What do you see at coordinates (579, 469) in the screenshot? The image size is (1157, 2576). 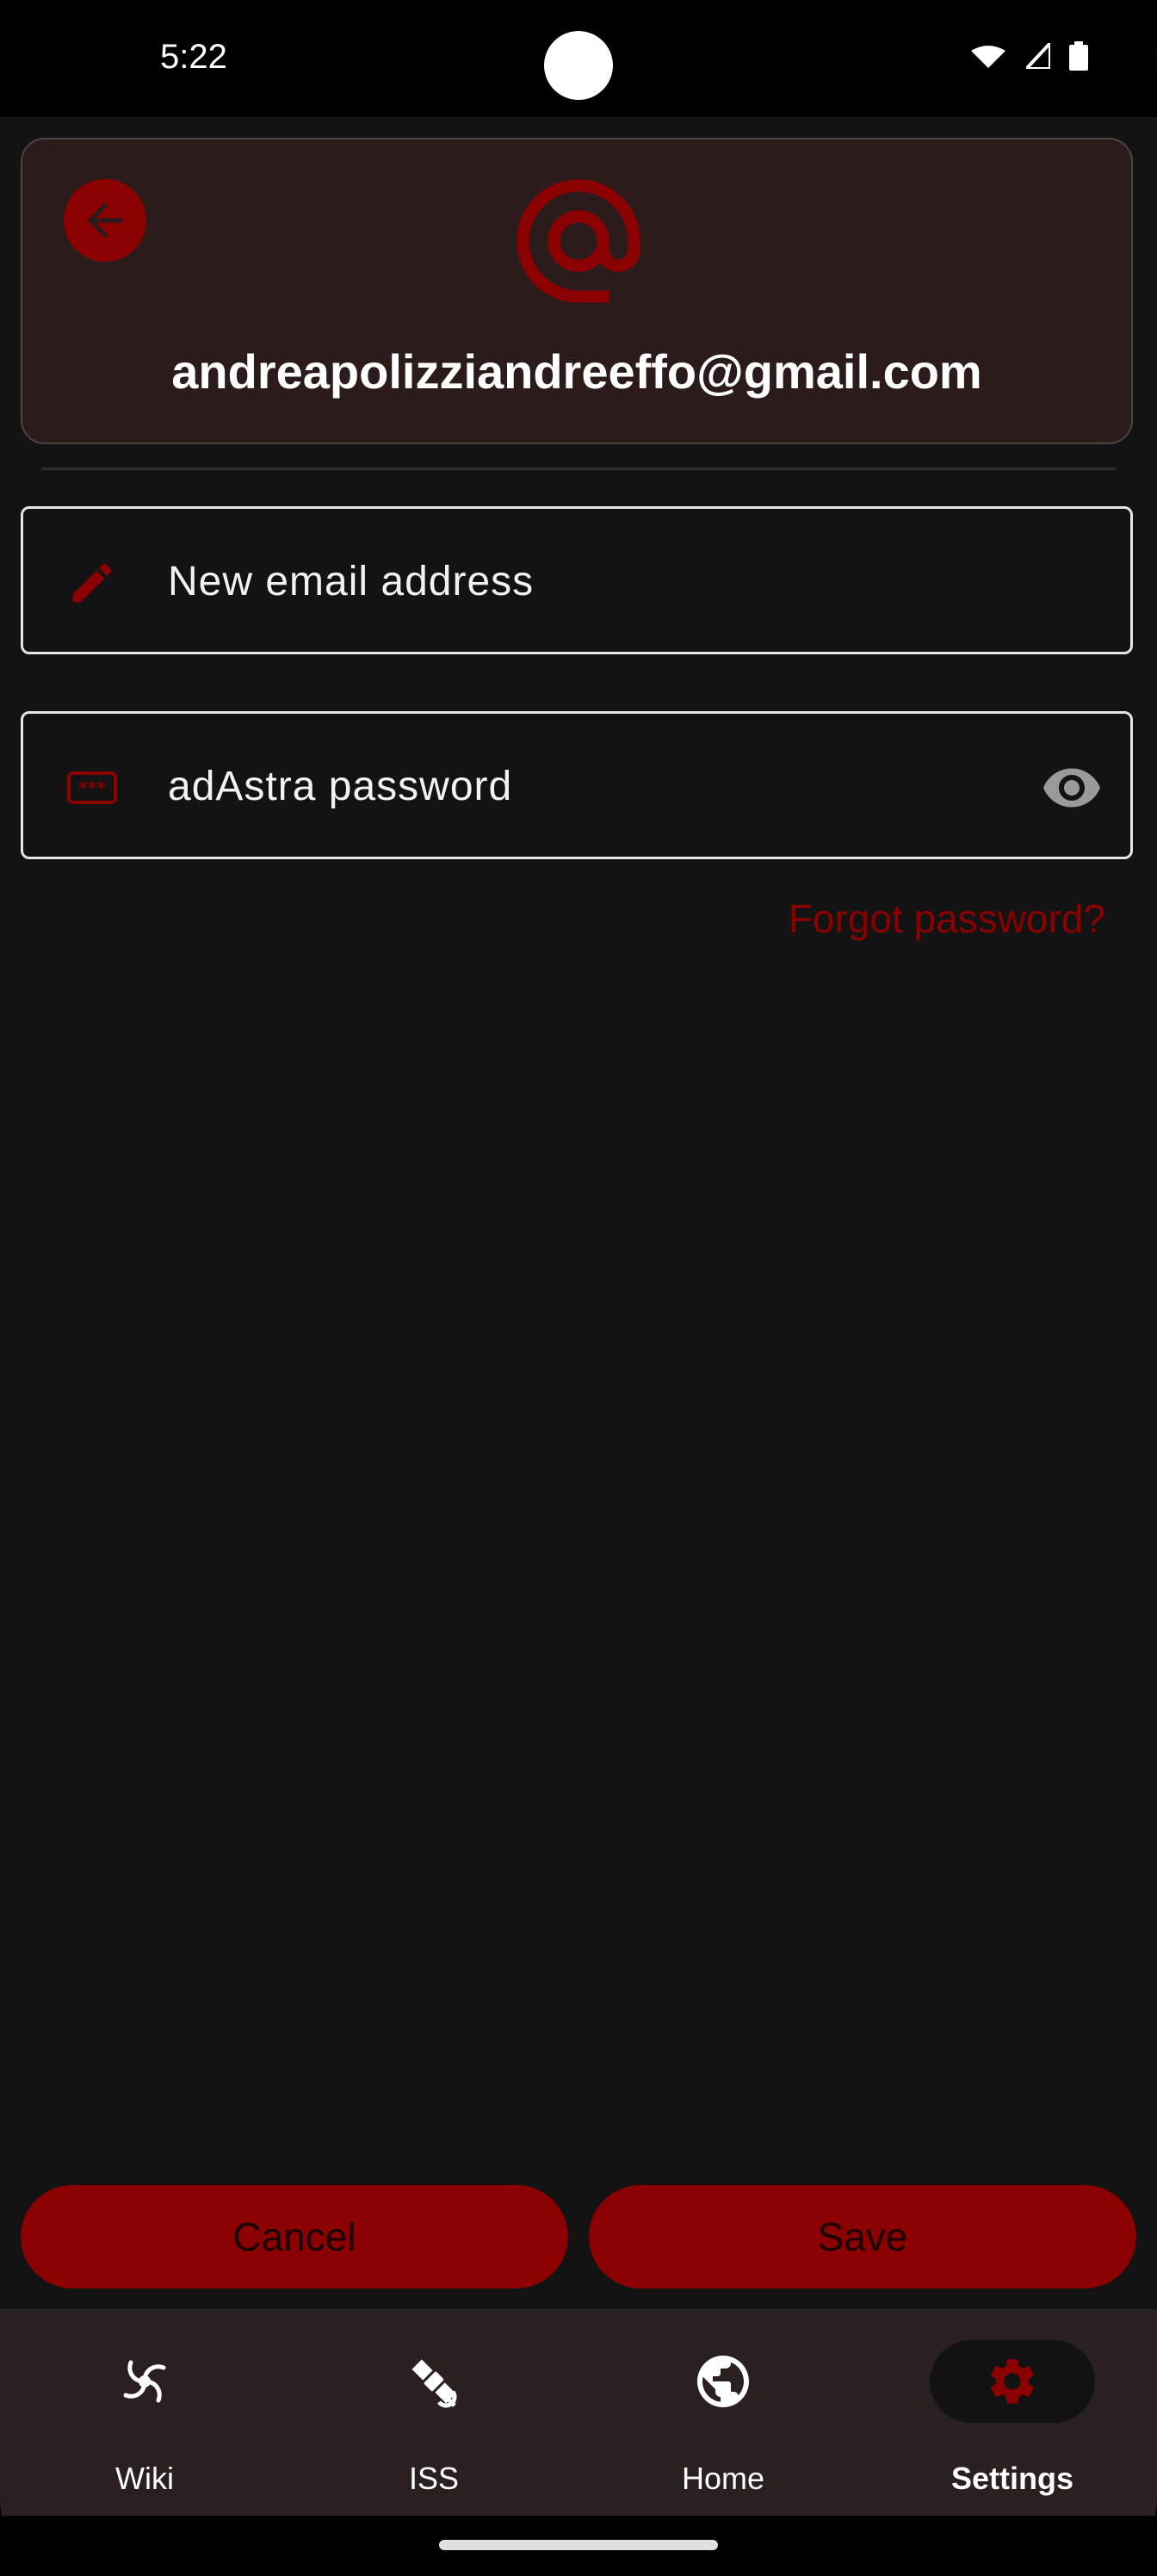 I see `divider` at bounding box center [579, 469].